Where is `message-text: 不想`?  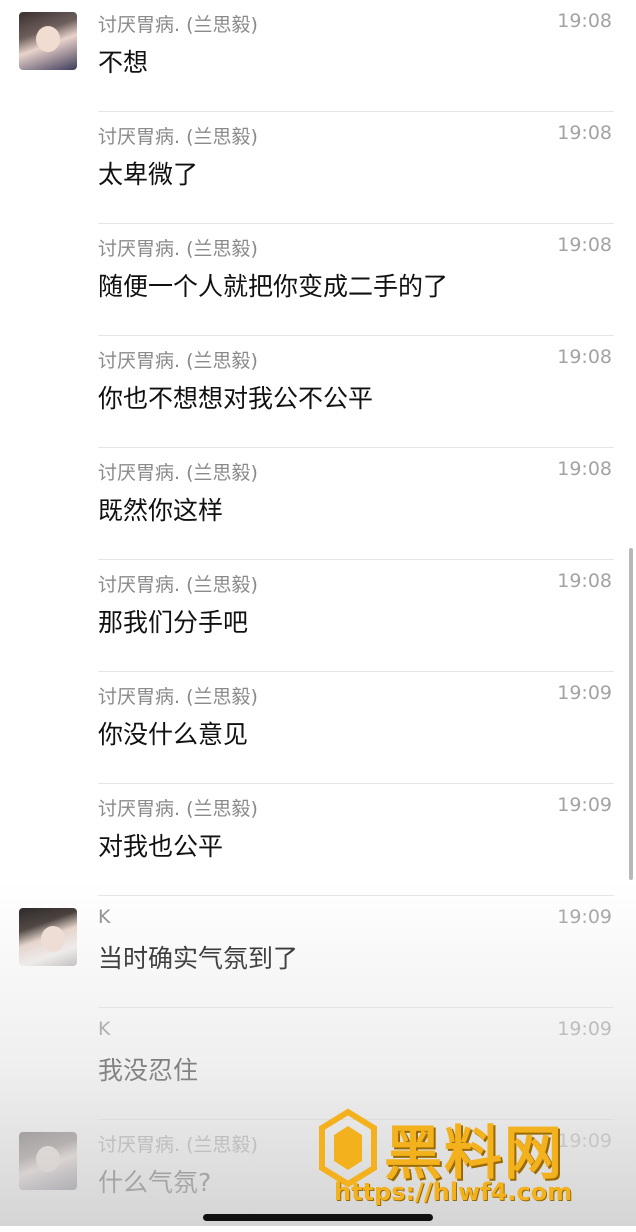 message-text: 不想 is located at coordinates (123, 62).